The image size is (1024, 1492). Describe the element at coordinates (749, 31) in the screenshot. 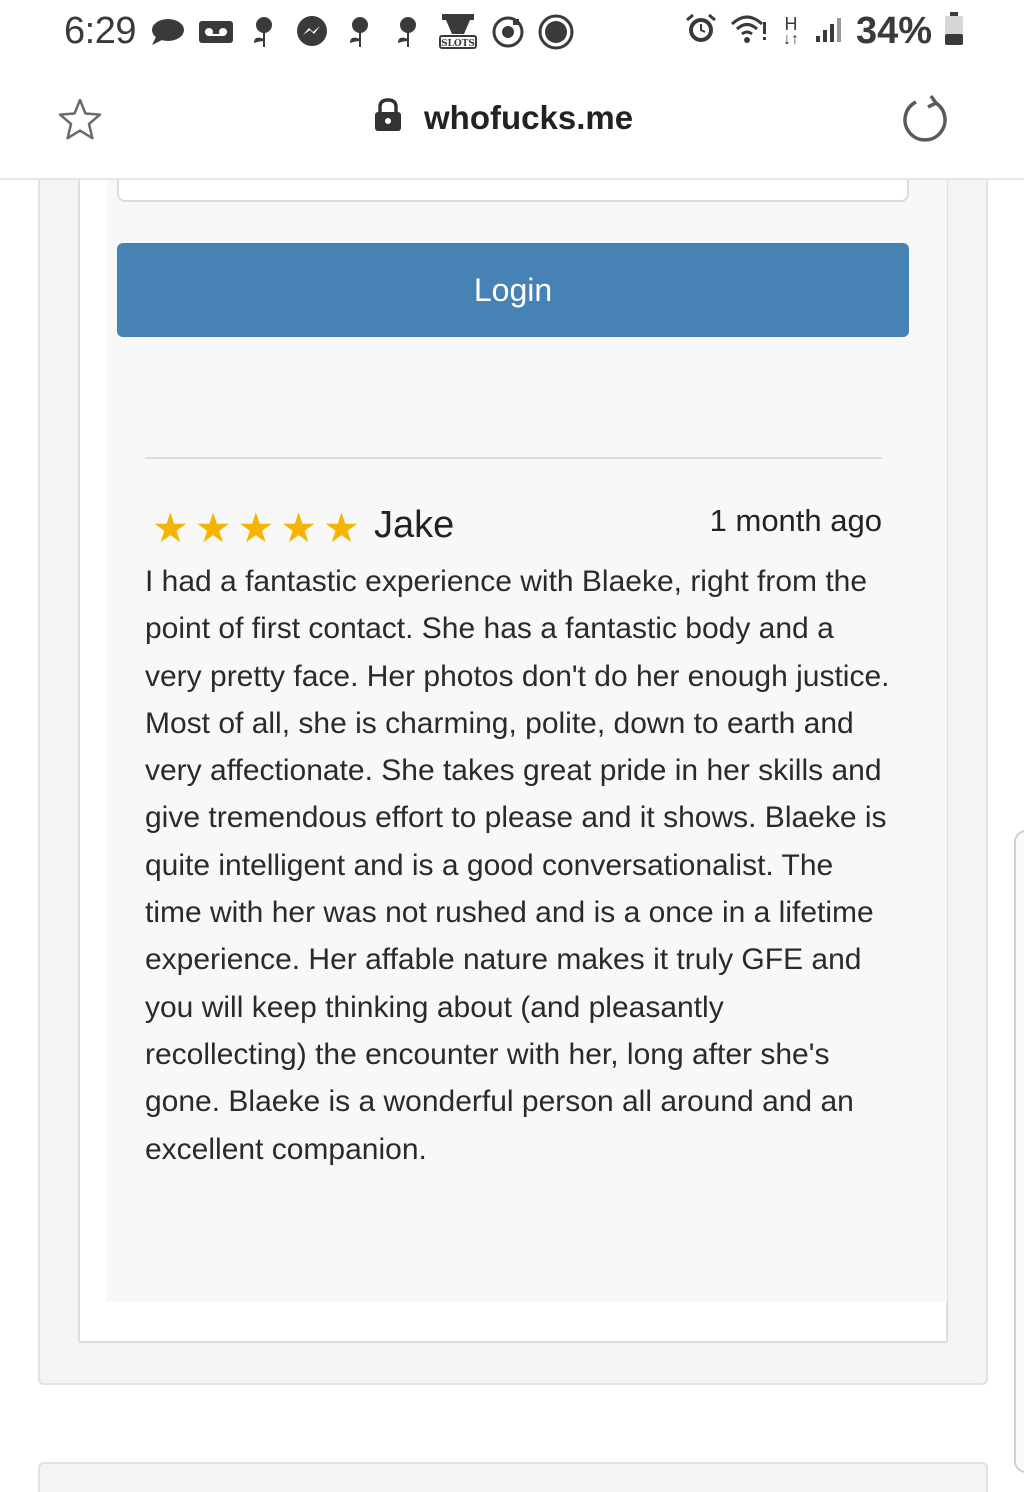

I see `wifi-icon` at that location.